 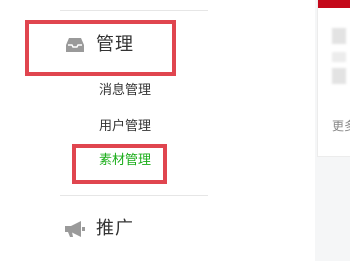 I want to click on content-panel: 更多, so click(x=333, y=78).